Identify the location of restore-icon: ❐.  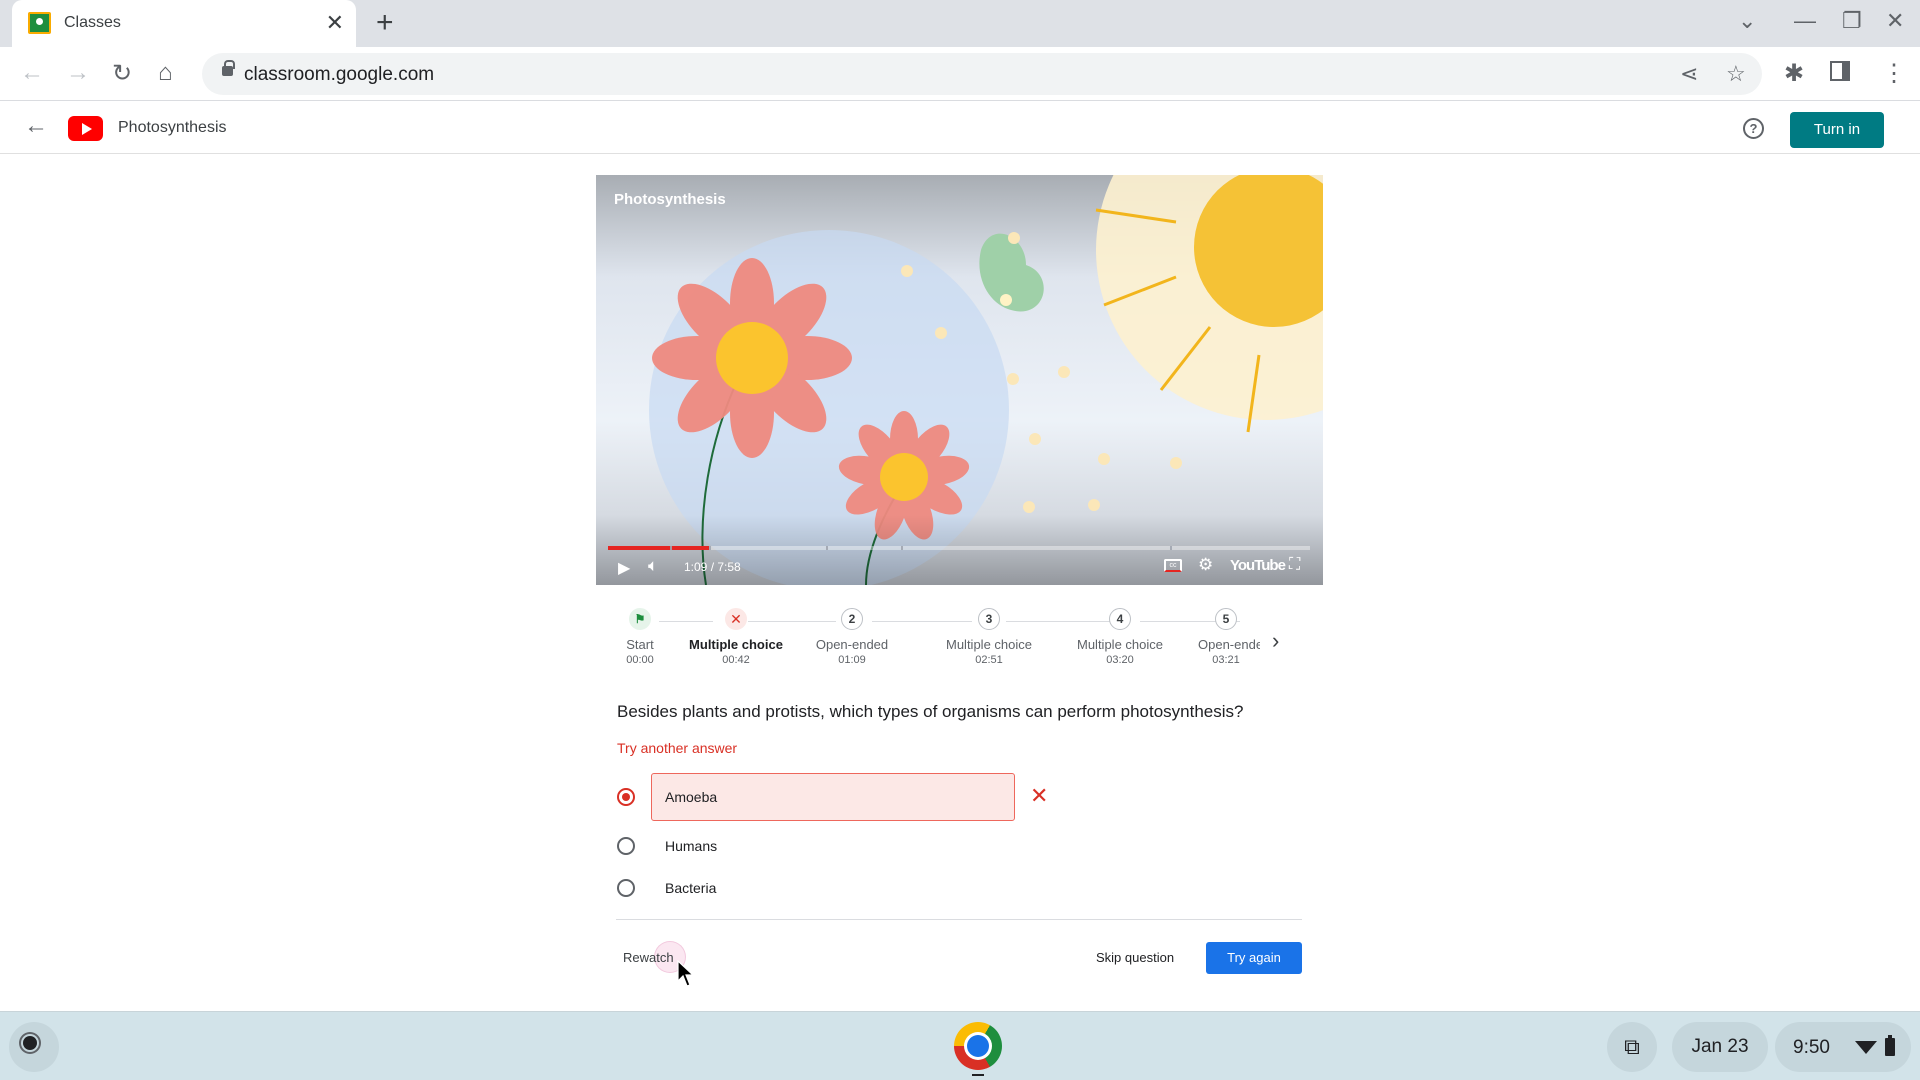
(1852, 21).